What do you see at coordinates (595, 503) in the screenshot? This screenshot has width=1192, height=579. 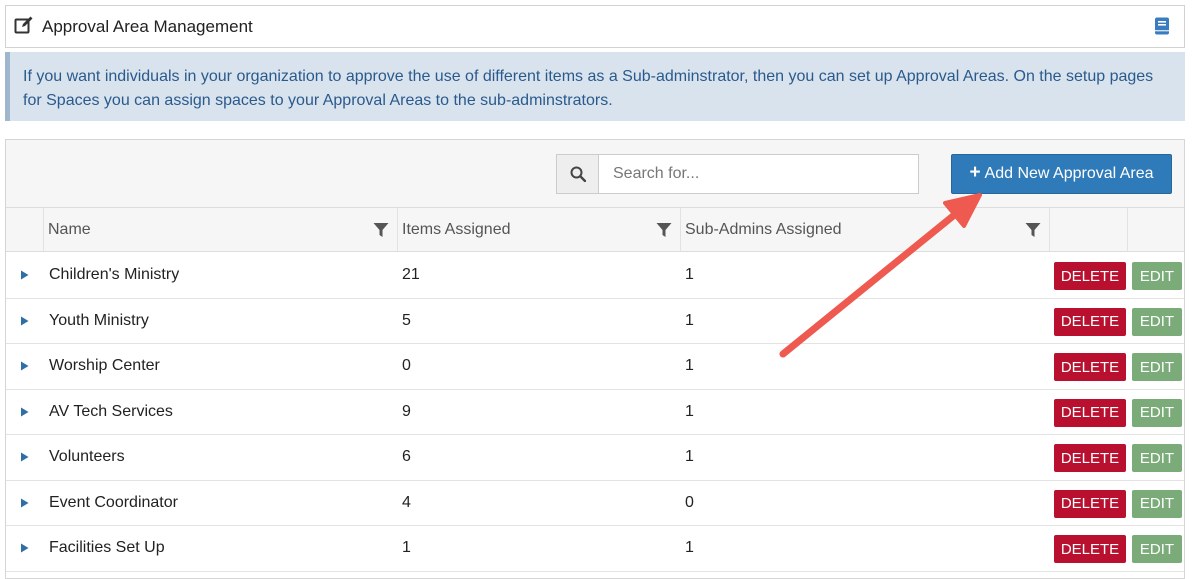 I see `table-row: Event Coordinator 4 0 DELETE EDIT` at bounding box center [595, 503].